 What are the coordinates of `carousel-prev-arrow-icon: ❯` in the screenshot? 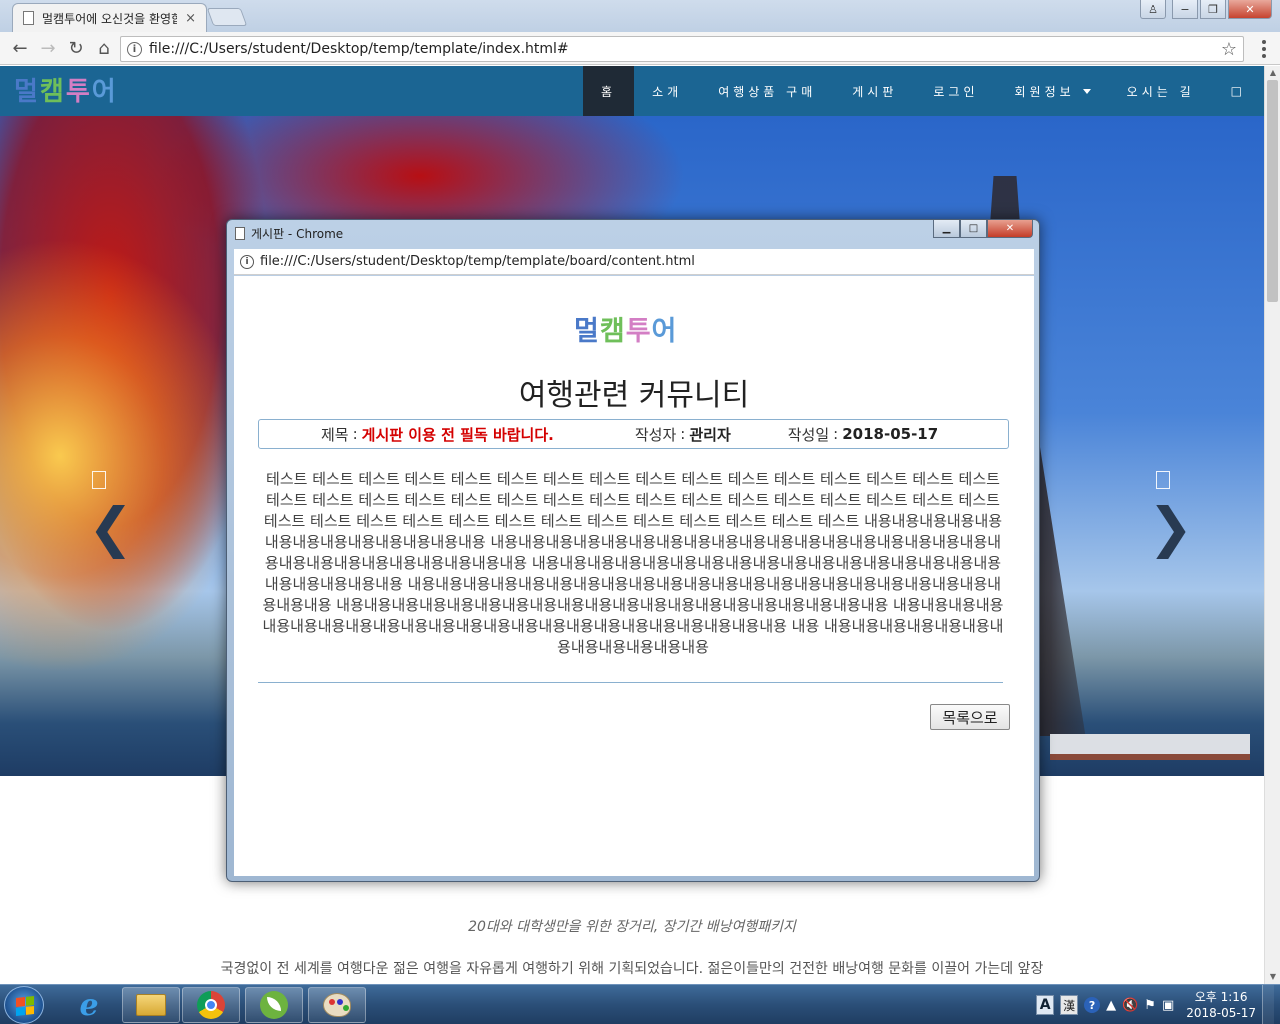 It's located at (110, 527).